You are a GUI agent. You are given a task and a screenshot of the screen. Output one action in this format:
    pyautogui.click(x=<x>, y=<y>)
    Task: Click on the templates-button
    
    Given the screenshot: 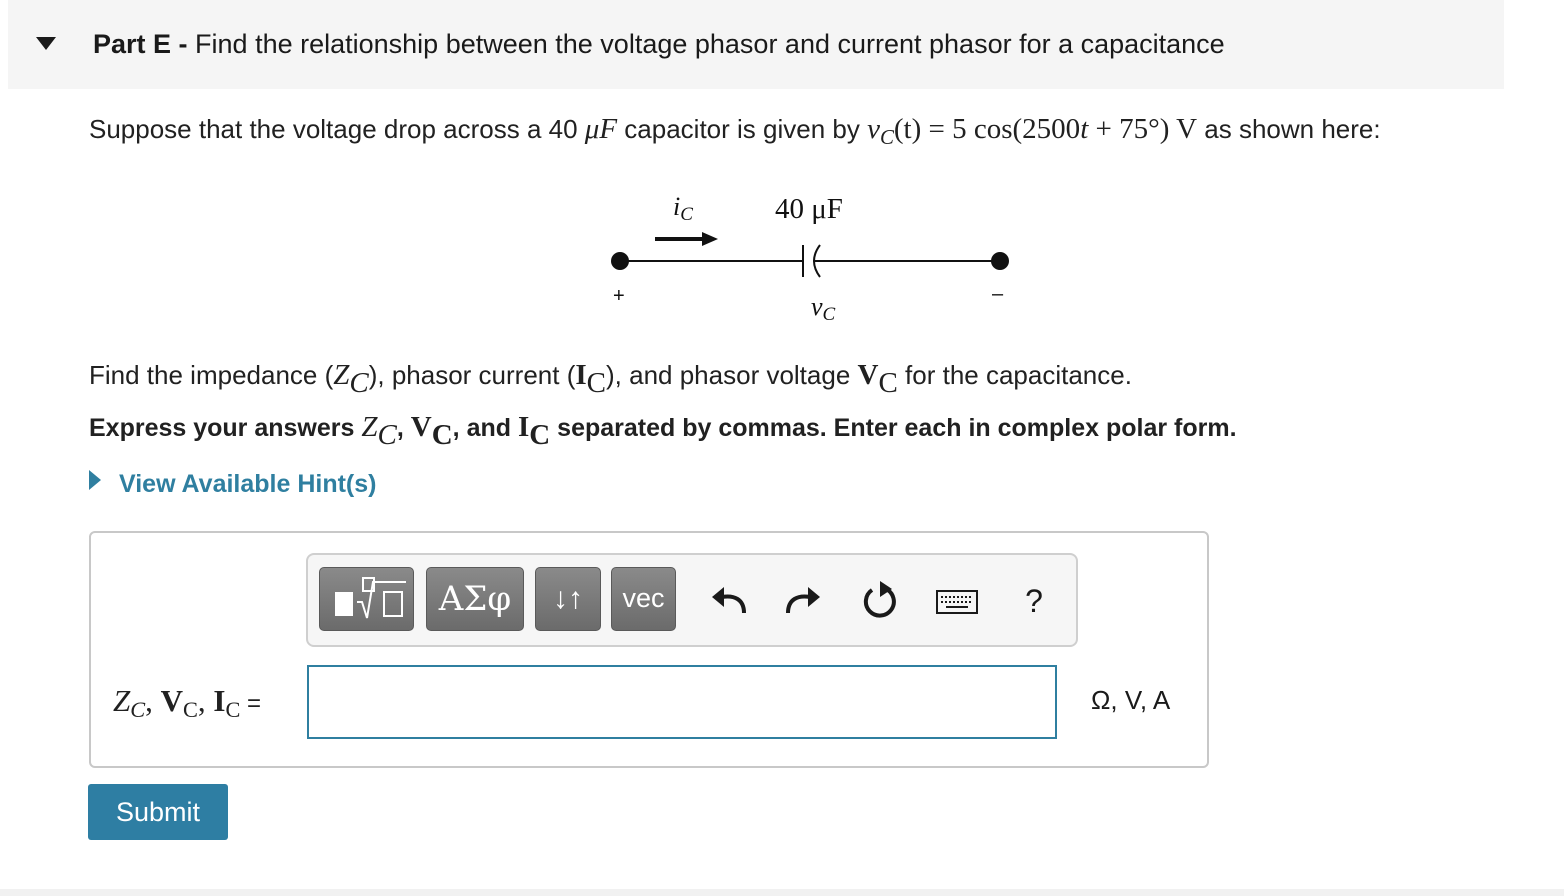 What is the action you would take?
    pyautogui.click(x=366, y=599)
    